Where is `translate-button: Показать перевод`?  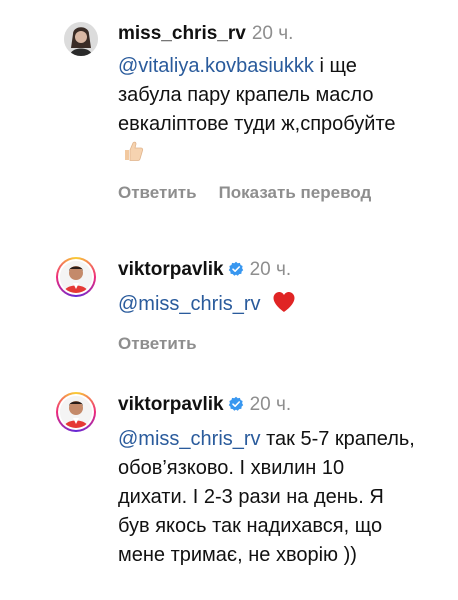
translate-button: Показать перевод is located at coordinates (295, 192).